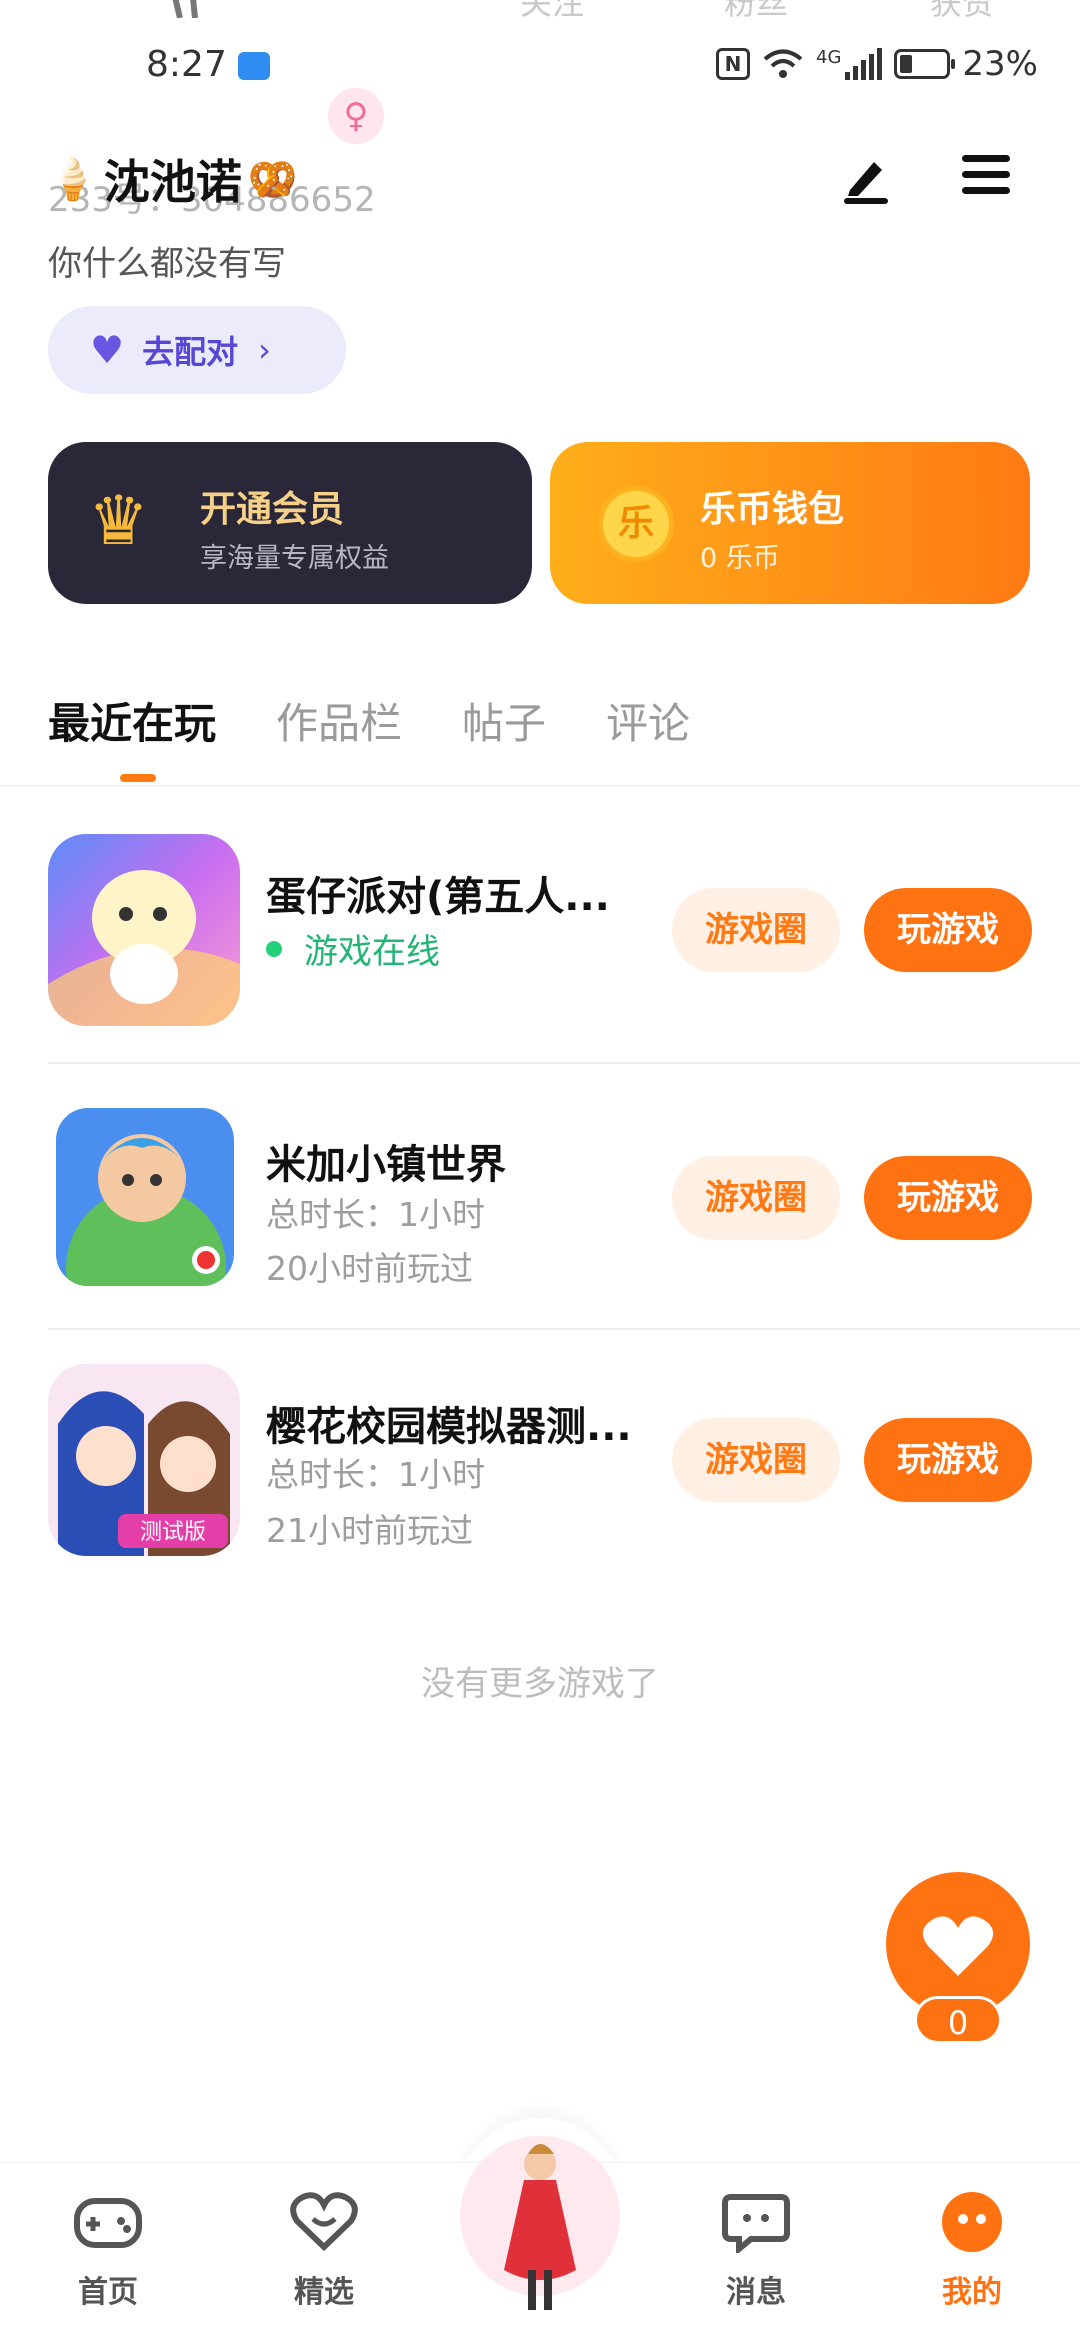 This screenshot has height=2341, width=1080. What do you see at coordinates (167, 264) in the screenshot?
I see `profile-bio: 你什么都没有写` at bounding box center [167, 264].